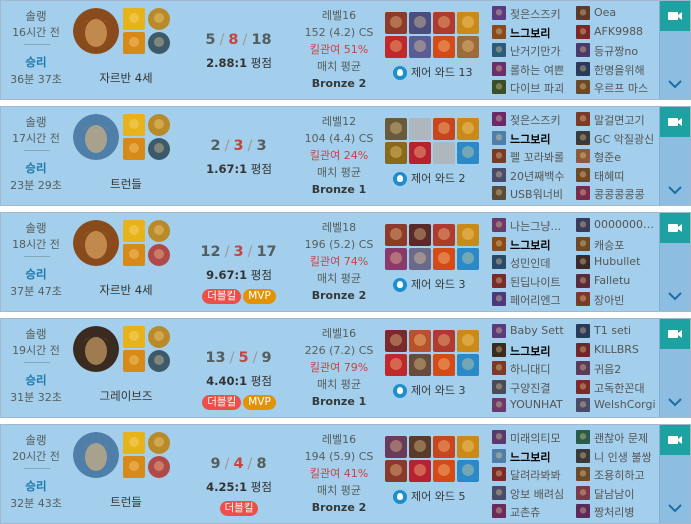 This screenshot has width=691, height=524. Describe the element at coordinates (159, 125) in the screenshot. I see `conqueror-rune-icon` at that location.